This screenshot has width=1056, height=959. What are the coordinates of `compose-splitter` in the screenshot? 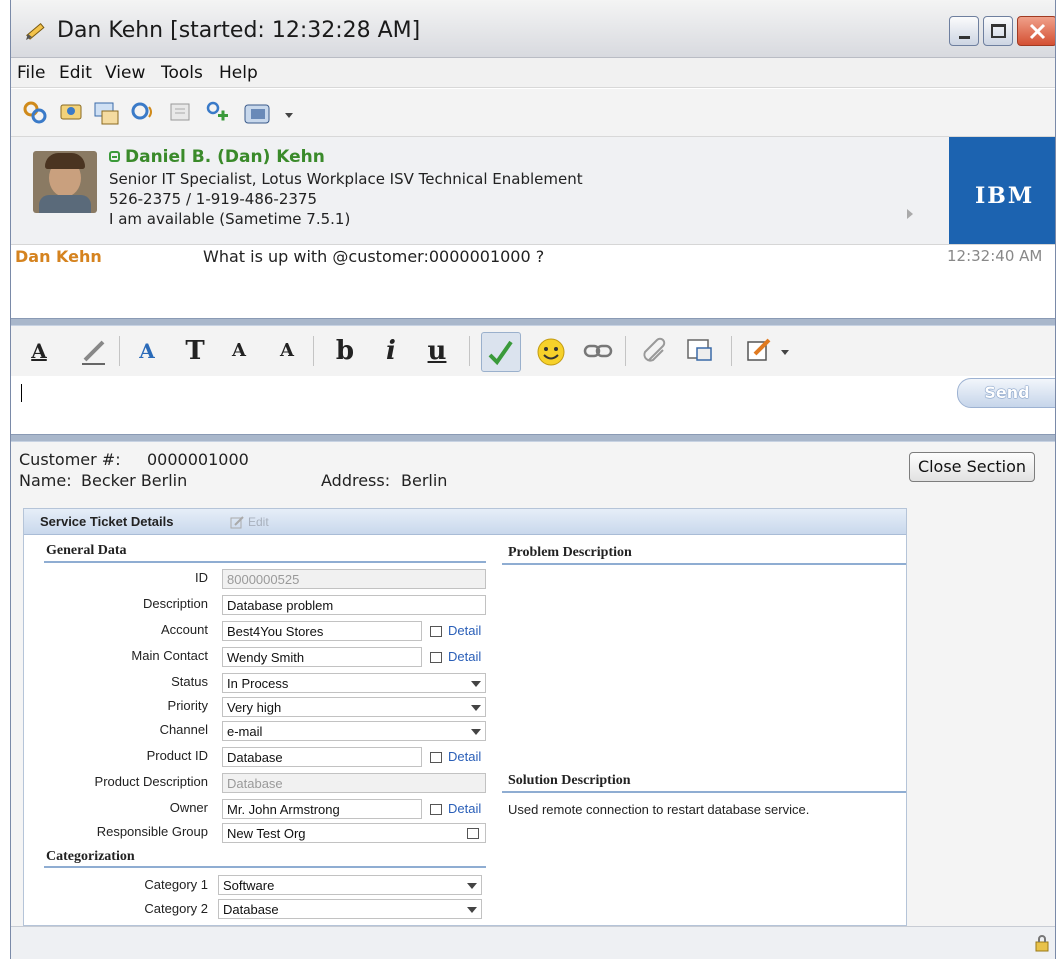 It's located at (533, 438).